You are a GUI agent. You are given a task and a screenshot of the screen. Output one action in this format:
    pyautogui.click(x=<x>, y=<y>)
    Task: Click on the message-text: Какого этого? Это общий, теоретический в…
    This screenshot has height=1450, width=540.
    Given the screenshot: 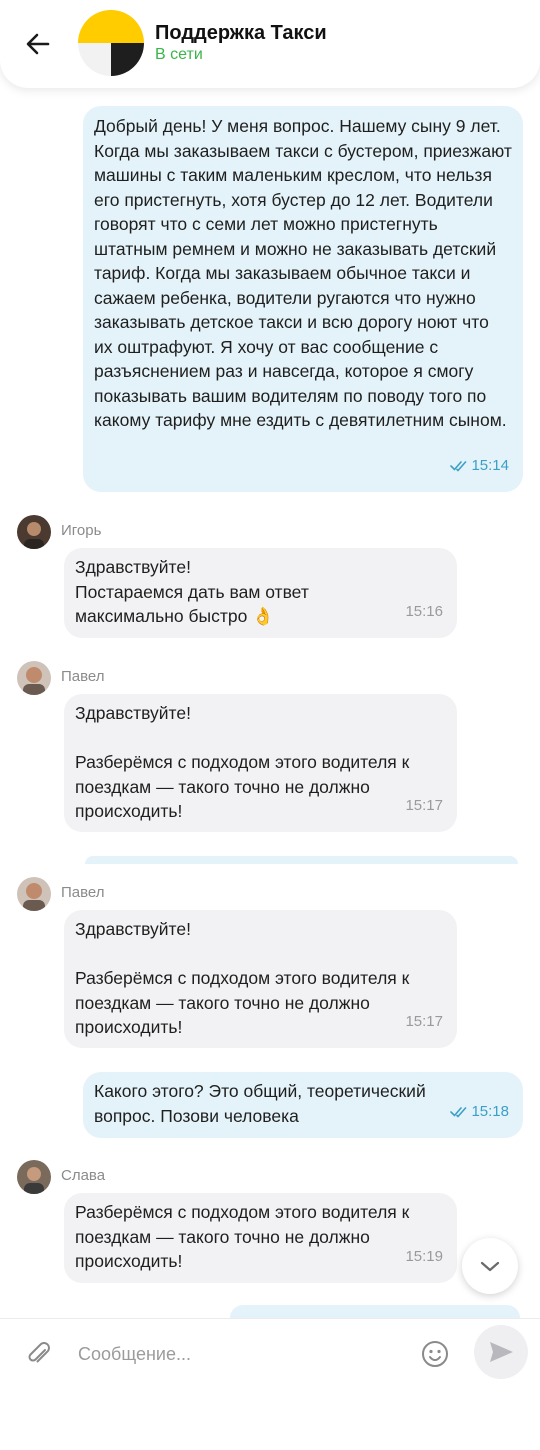 What is the action you would take?
    pyautogui.click(x=260, y=1103)
    